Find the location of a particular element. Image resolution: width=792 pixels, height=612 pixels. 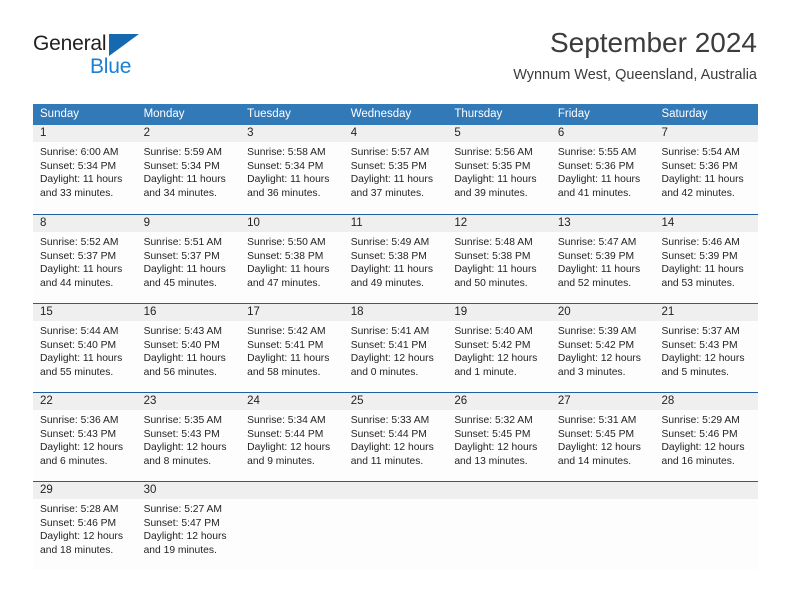

day-number: 21 is located at coordinates (706, 312).